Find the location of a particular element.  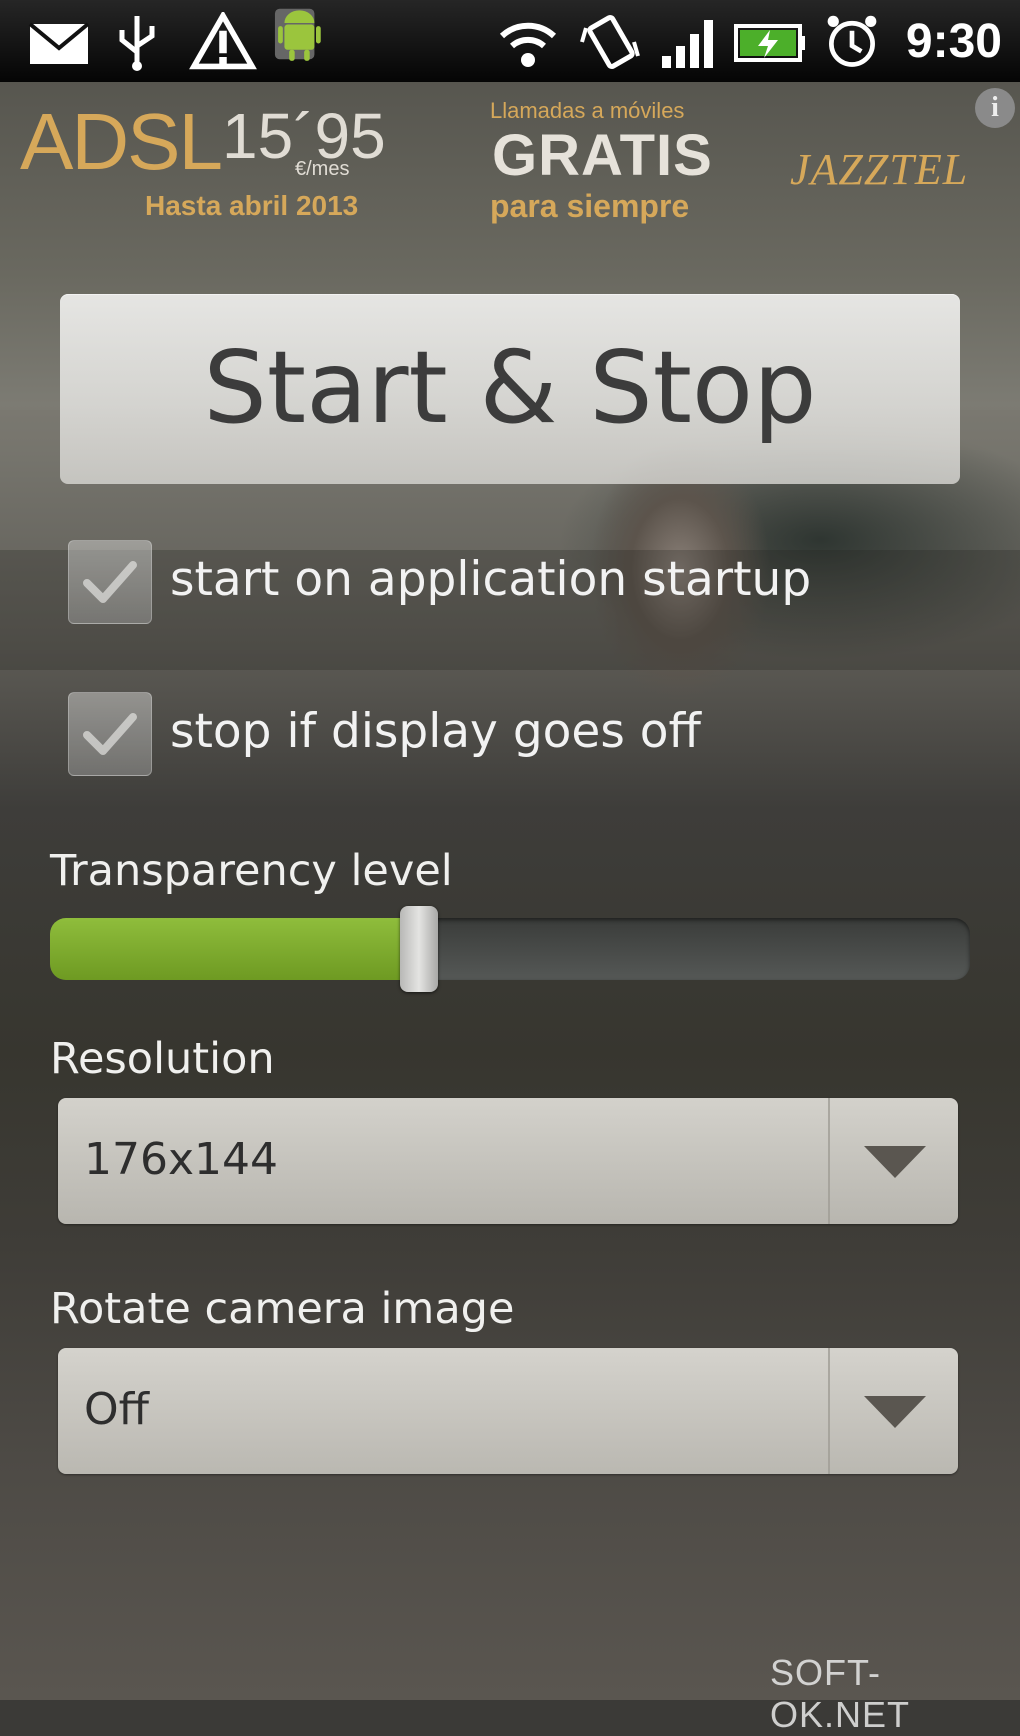

signal-icon is located at coordinates (687, 44).